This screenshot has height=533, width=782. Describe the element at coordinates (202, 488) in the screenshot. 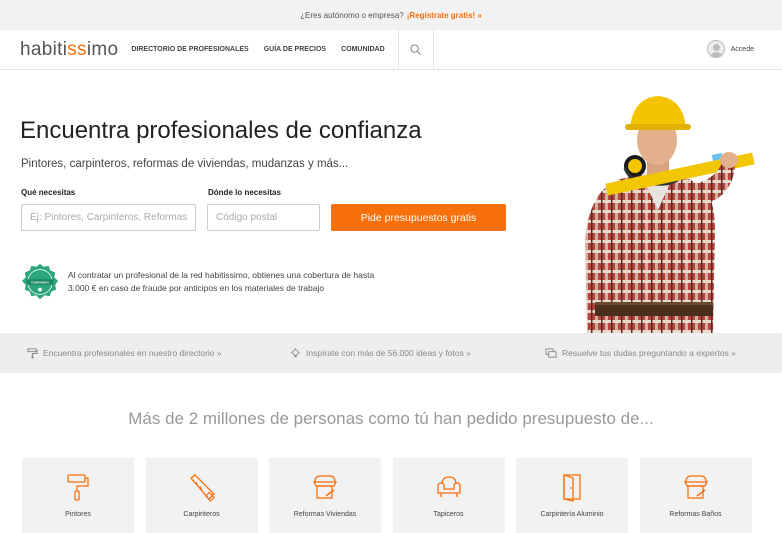

I see `saw-icon` at that location.